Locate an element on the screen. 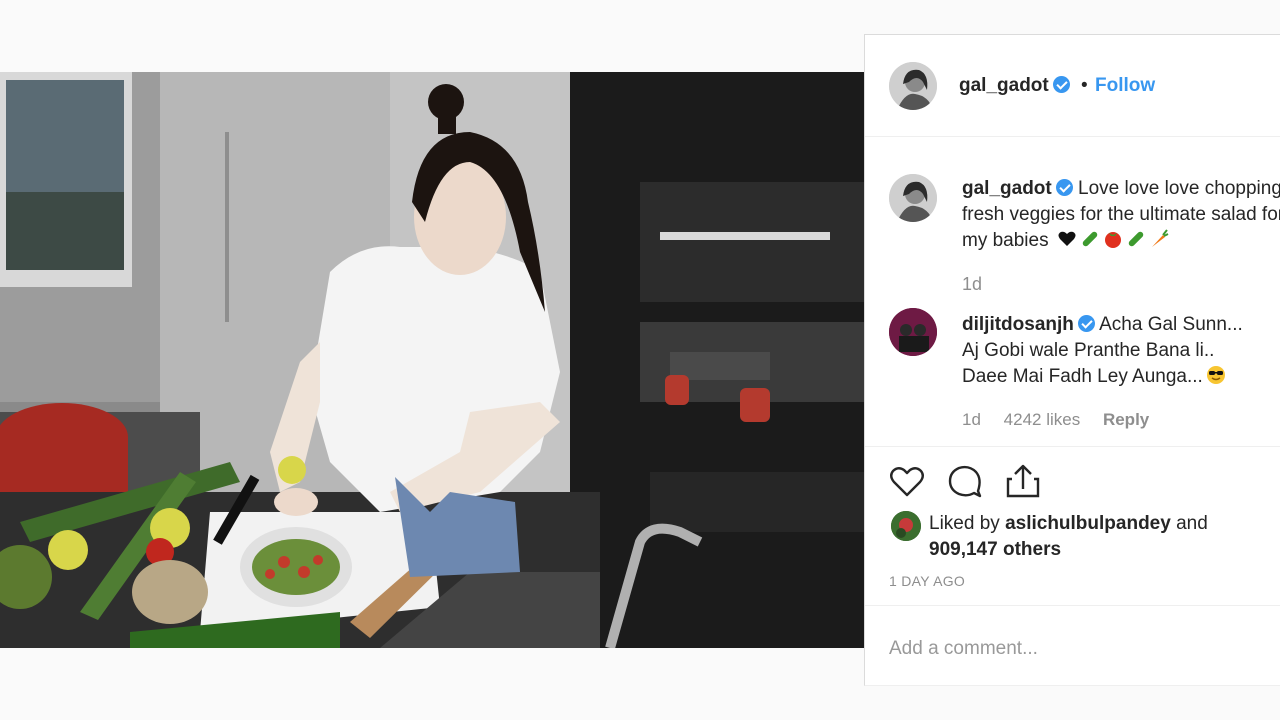  liked-by-username: aslichulbulpandey is located at coordinates (1088, 523).